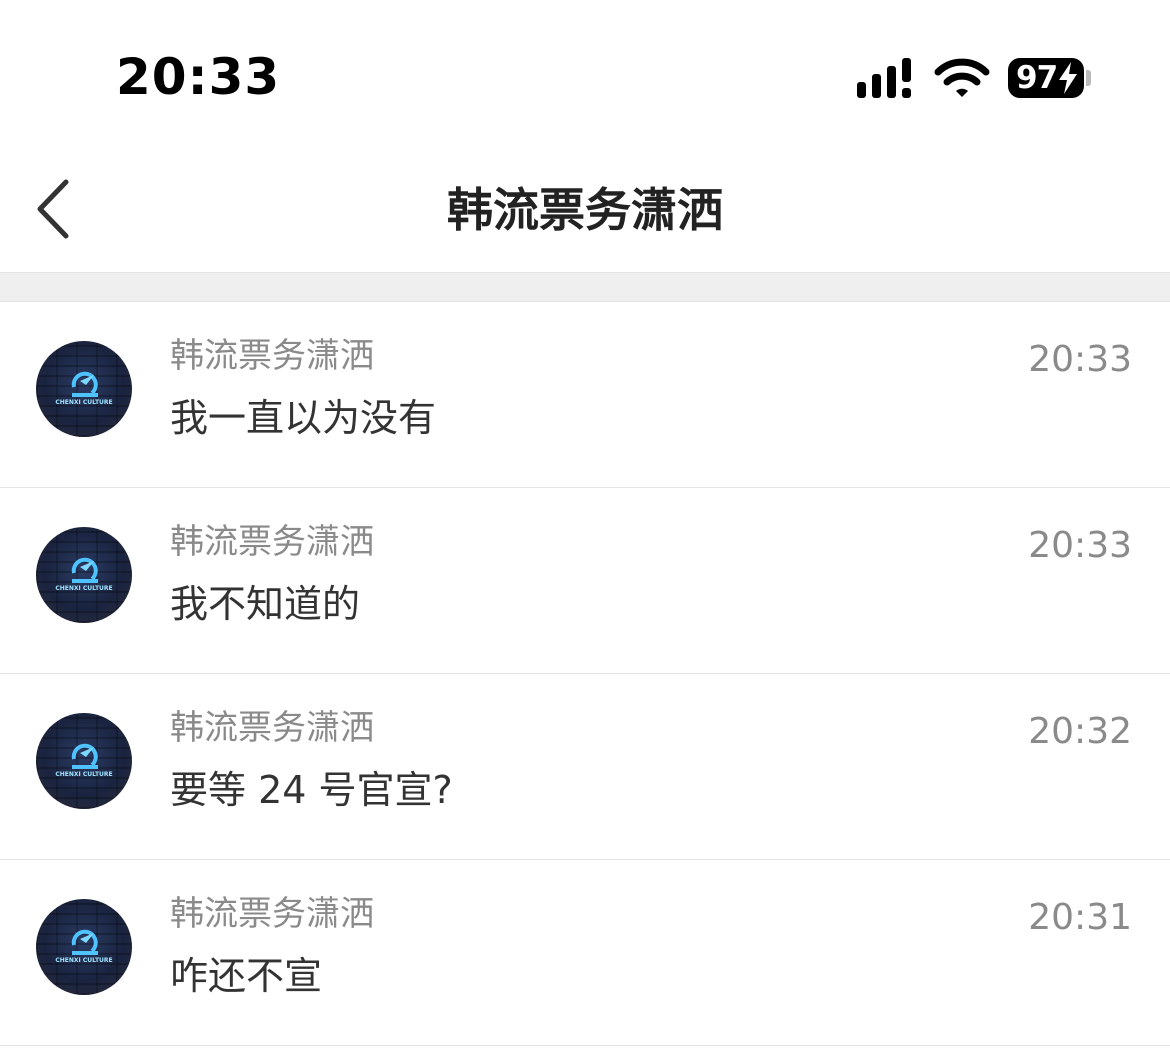 The image size is (1170, 1058). I want to click on signal-icon, so click(884, 78).